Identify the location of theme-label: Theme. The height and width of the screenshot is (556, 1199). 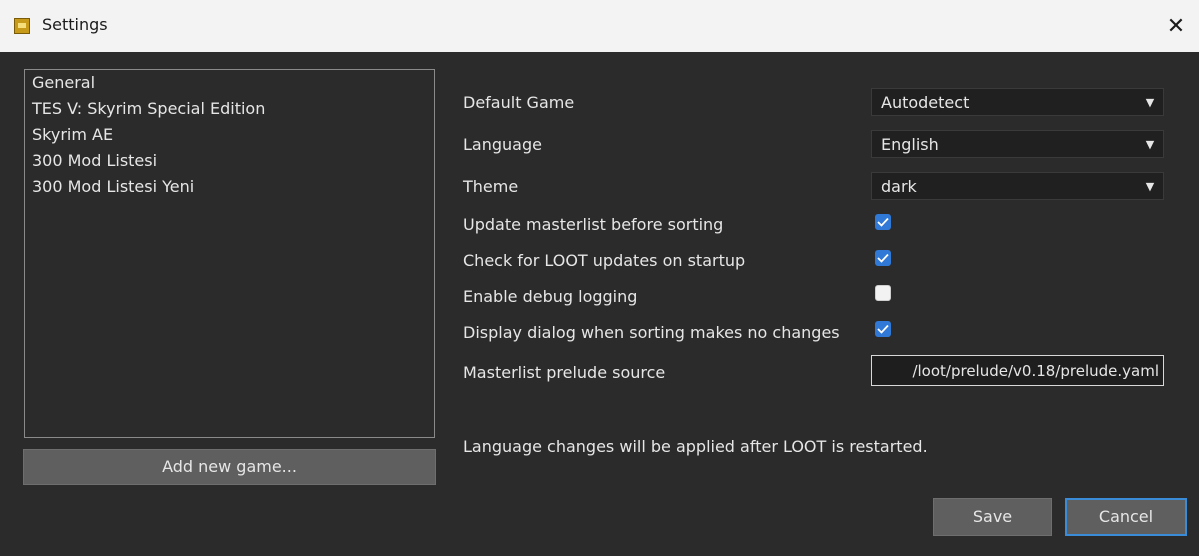
(491, 186).